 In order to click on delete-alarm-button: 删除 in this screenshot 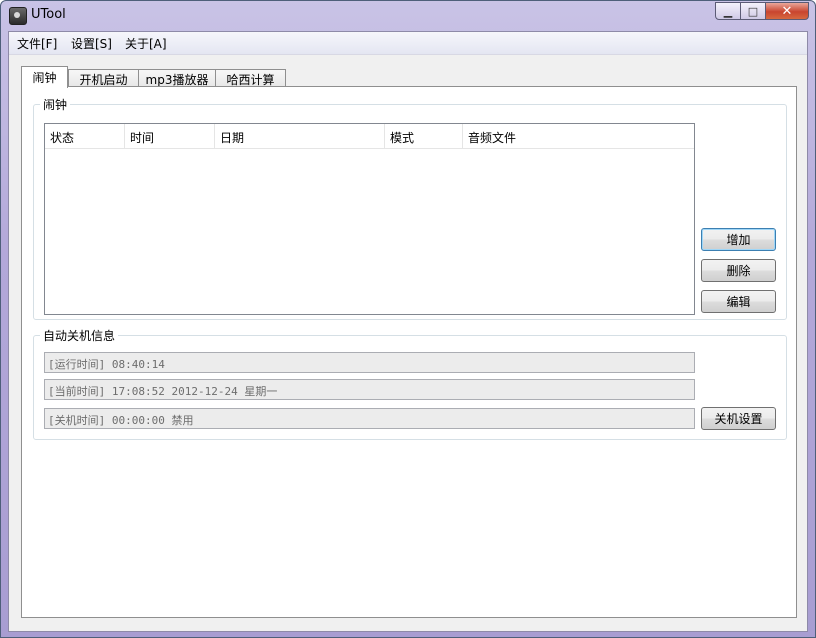, I will do `click(738, 270)`.